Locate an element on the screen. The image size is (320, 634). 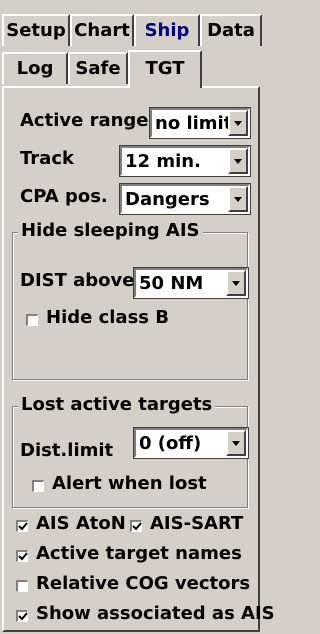
active-range-dropdown: no limit is located at coordinates (200, 123).